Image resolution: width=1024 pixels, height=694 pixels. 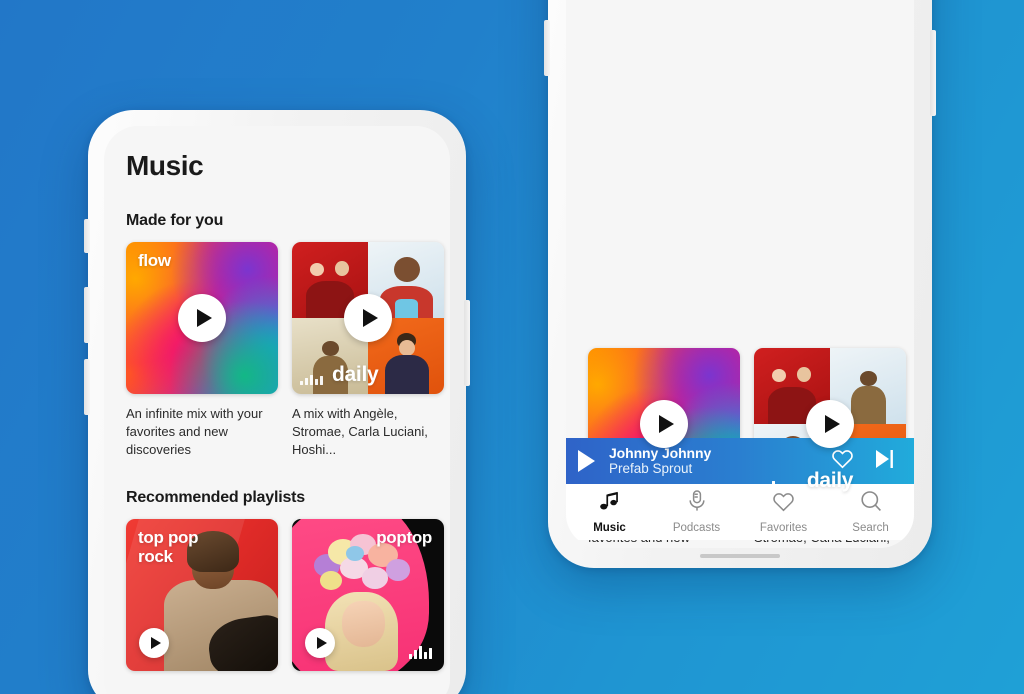 What do you see at coordinates (87, 236) in the screenshot?
I see `left-phone-mute-switch` at bounding box center [87, 236].